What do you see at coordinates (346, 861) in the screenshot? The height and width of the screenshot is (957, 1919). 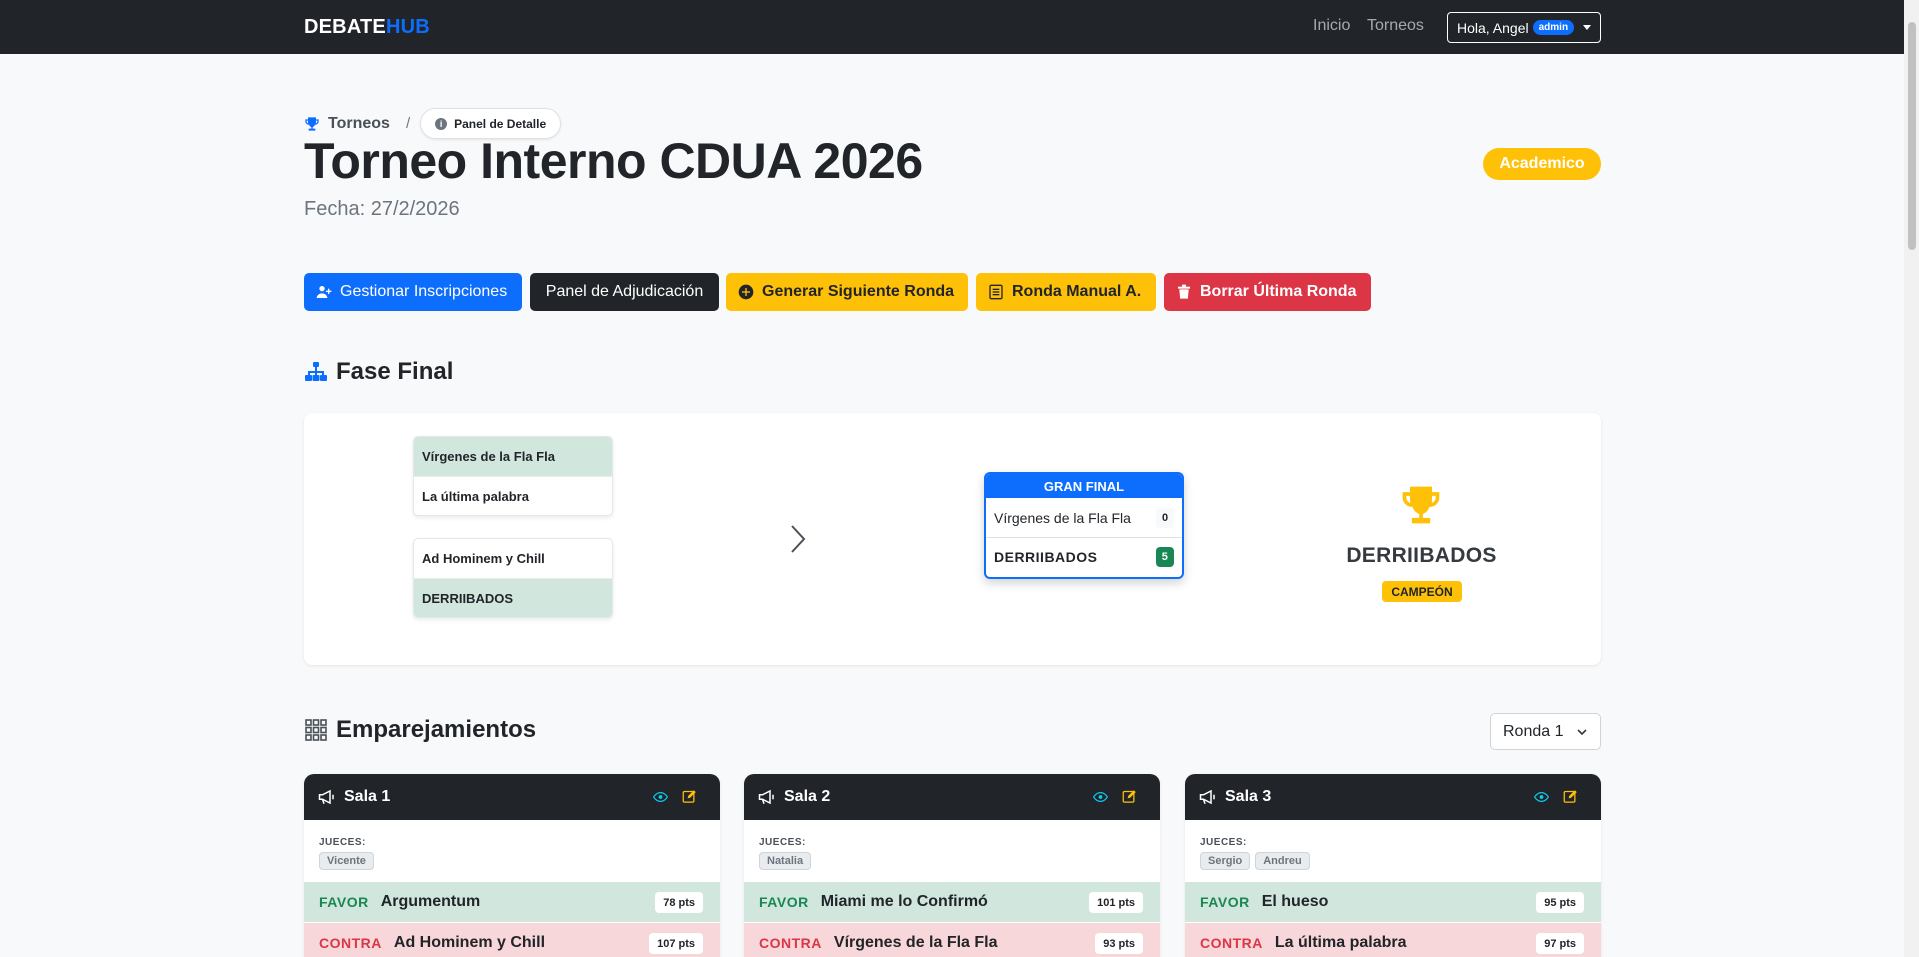 I see `judge-tag: Vicente` at bounding box center [346, 861].